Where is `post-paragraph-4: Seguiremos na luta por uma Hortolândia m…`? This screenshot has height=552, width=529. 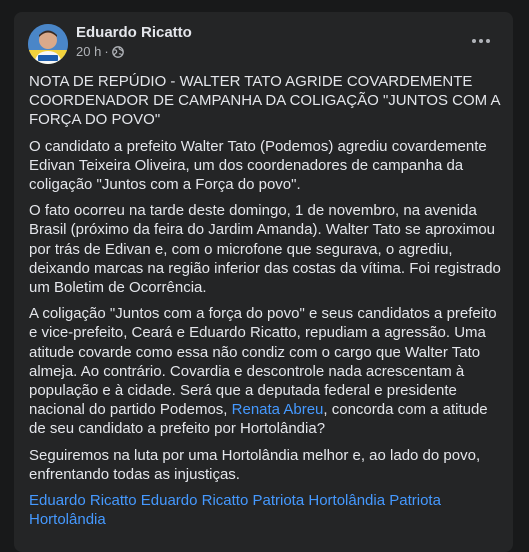
post-paragraph-4: Seguiremos na luta por uma Hortolândia m… is located at coordinates (255, 464).